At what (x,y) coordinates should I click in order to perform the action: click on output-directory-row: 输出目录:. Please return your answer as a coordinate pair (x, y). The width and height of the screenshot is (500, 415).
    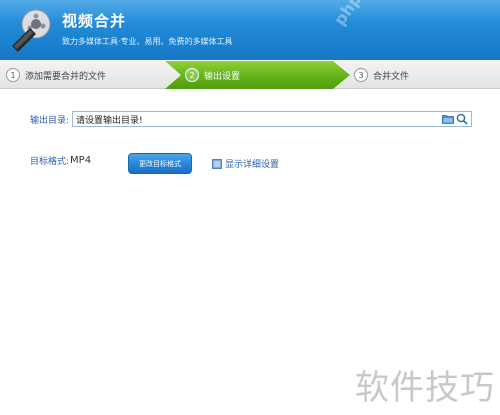
    Looking at the image, I should click on (251, 119).